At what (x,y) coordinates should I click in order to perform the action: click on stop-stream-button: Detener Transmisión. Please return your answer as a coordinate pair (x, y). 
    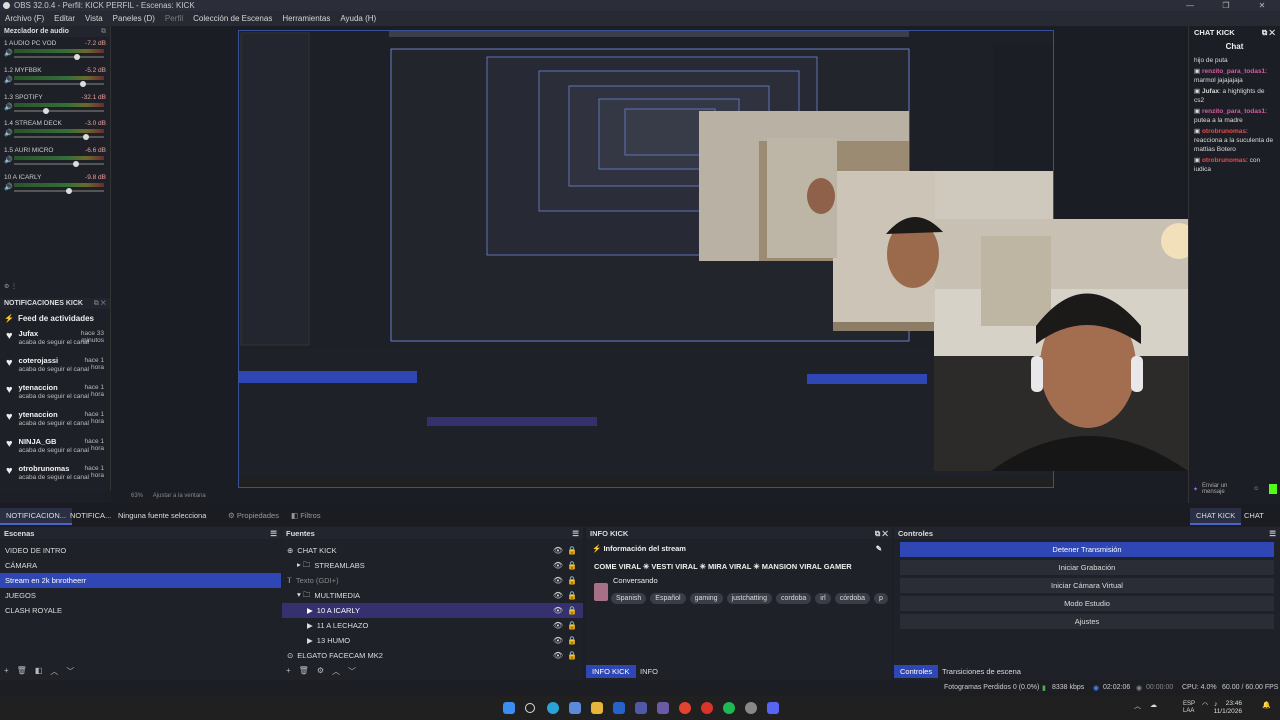
    Looking at the image, I should click on (1087, 549).